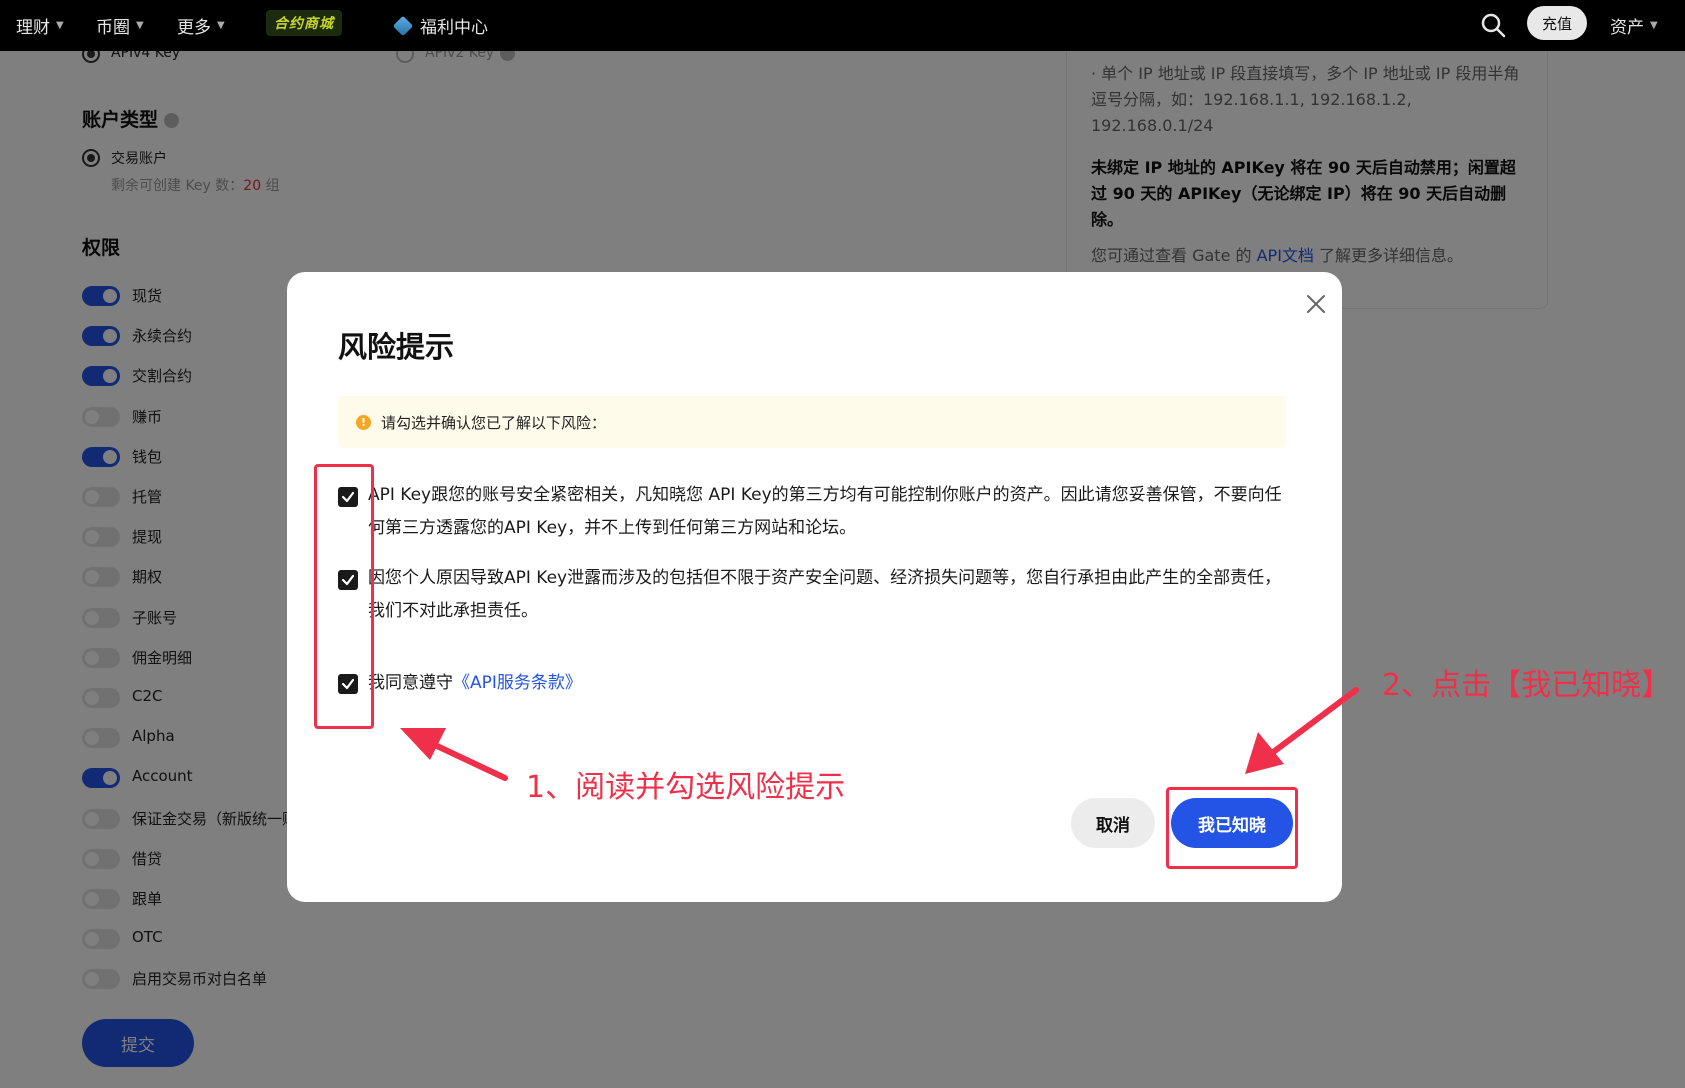  Describe the element at coordinates (454, 28) in the screenshot. I see `nav-welfare-label: 福利中心` at that location.